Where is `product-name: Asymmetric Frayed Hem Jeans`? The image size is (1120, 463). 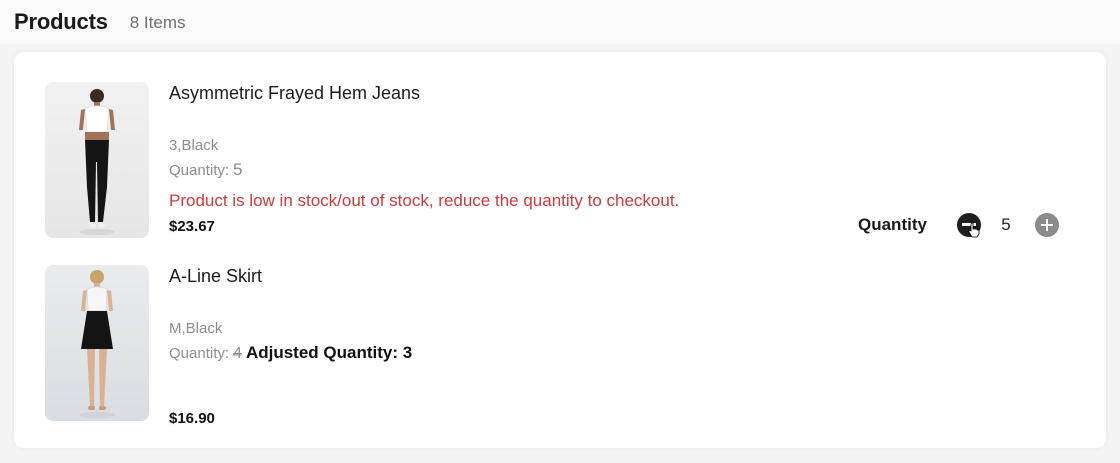
product-name: Asymmetric Frayed Hem Jeans is located at coordinates (519, 93).